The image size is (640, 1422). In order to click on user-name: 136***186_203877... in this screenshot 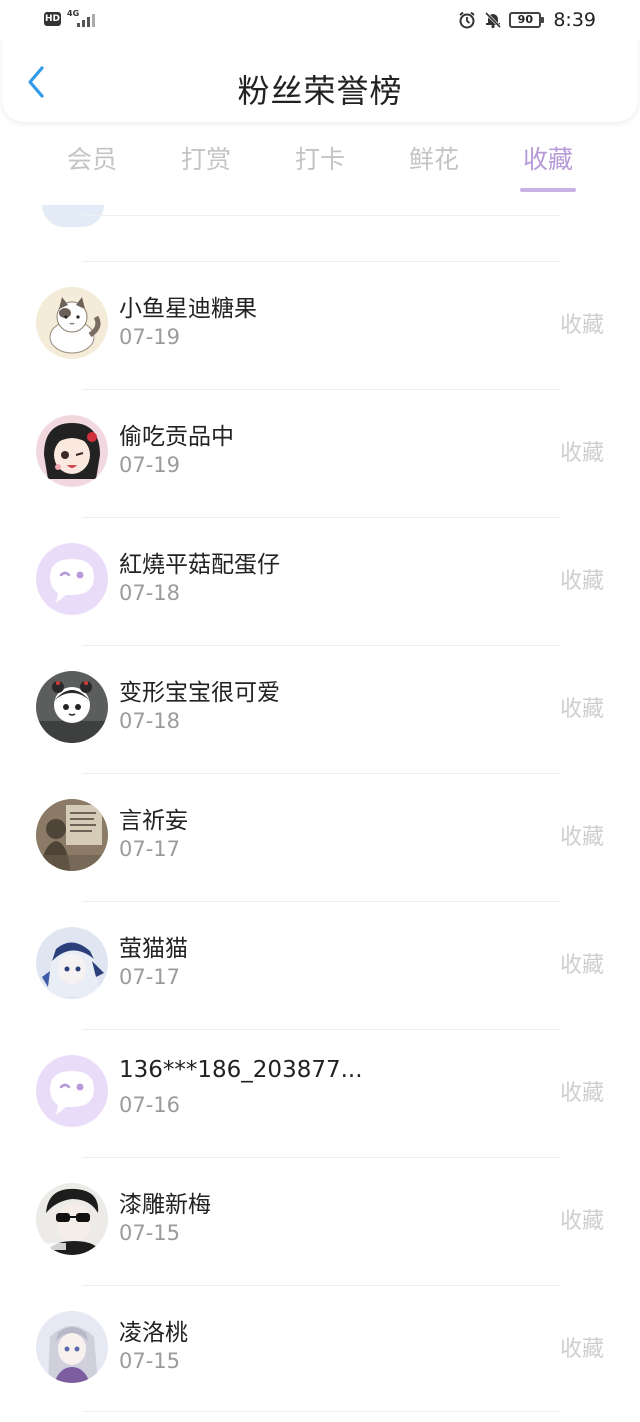, I will do `click(241, 1070)`.